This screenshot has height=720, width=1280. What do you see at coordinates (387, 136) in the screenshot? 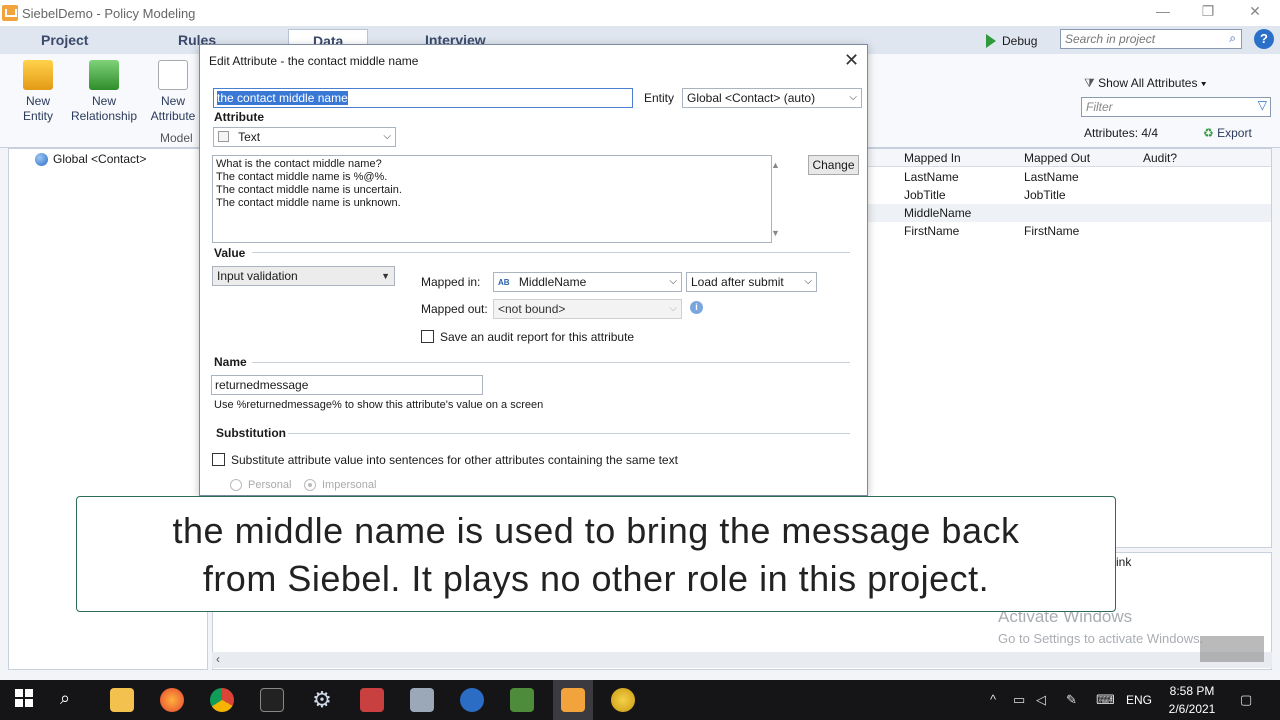
I see `chevron-down-icon: ⌵` at bounding box center [387, 136].